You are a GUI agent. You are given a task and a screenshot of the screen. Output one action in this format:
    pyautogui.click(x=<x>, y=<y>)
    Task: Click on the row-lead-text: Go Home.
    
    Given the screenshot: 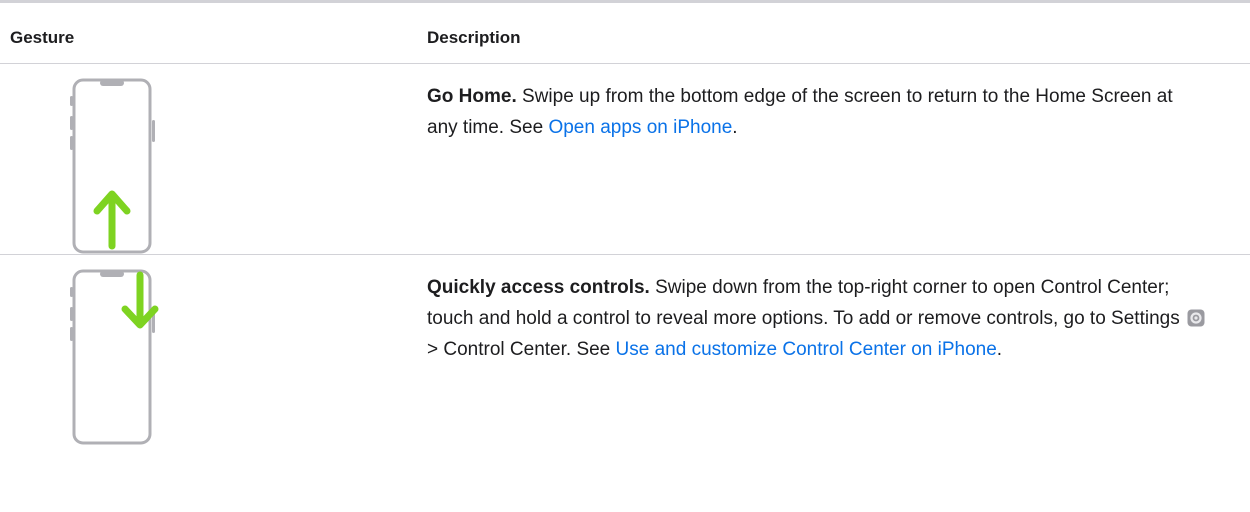 What is the action you would take?
    pyautogui.click(x=472, y=96)
    